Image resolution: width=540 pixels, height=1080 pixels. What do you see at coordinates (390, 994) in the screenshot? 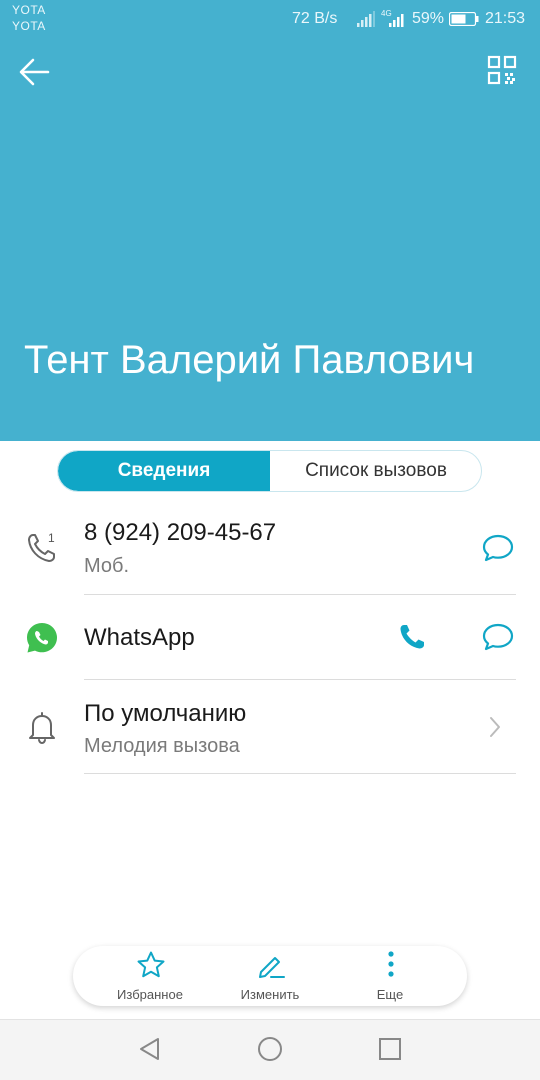
I see `more-label: Еще` at bounding box center [390, 994].